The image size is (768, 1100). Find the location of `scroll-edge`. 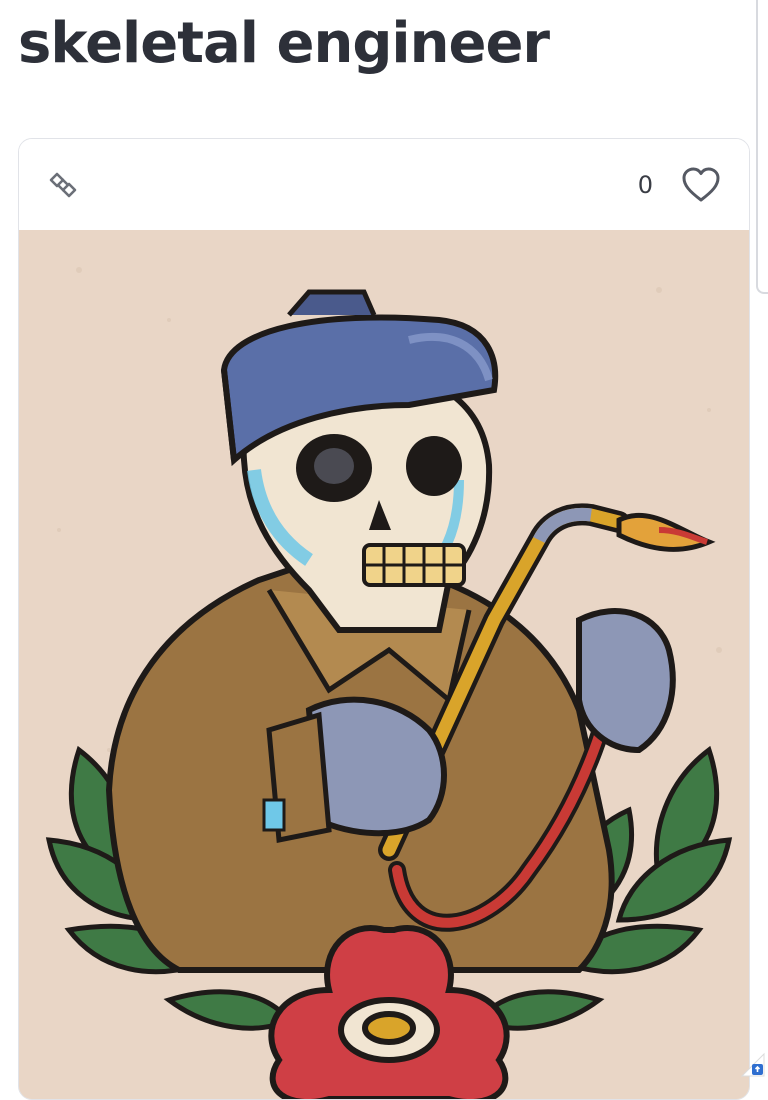

scroll-edge is located at coordinates (762, 147).